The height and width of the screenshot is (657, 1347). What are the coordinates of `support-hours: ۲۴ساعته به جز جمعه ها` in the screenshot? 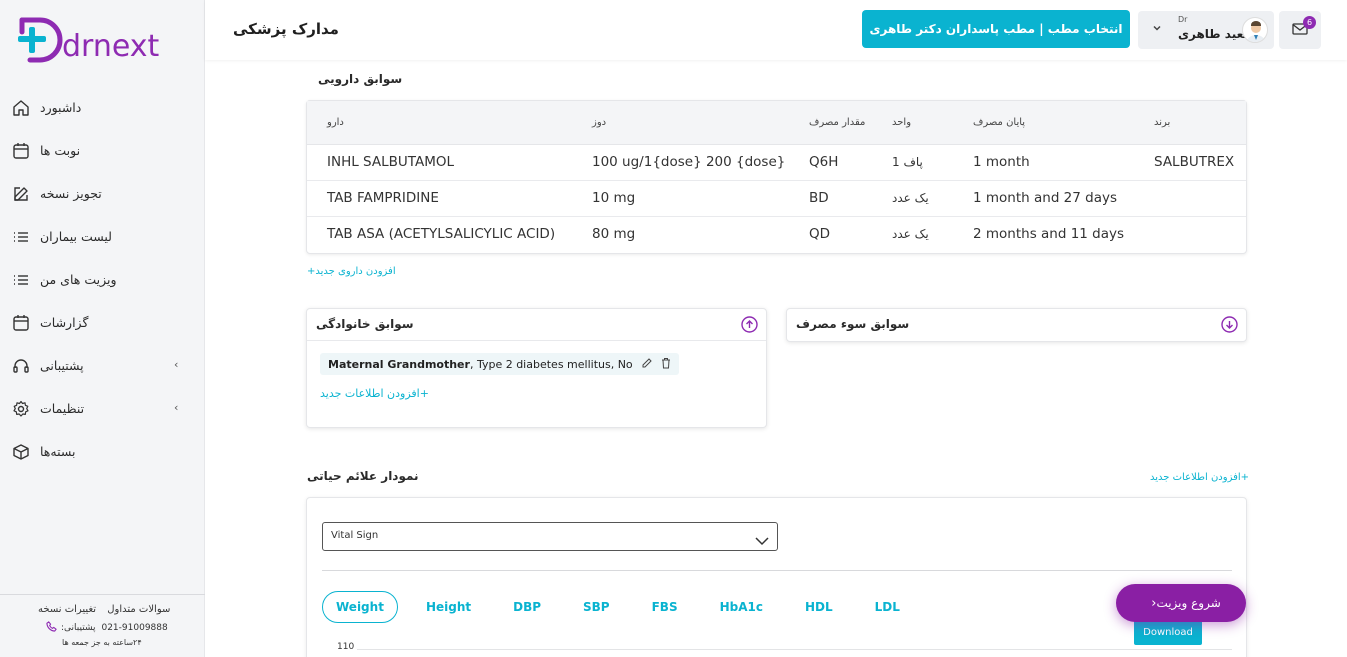 It's located at (102, 642).